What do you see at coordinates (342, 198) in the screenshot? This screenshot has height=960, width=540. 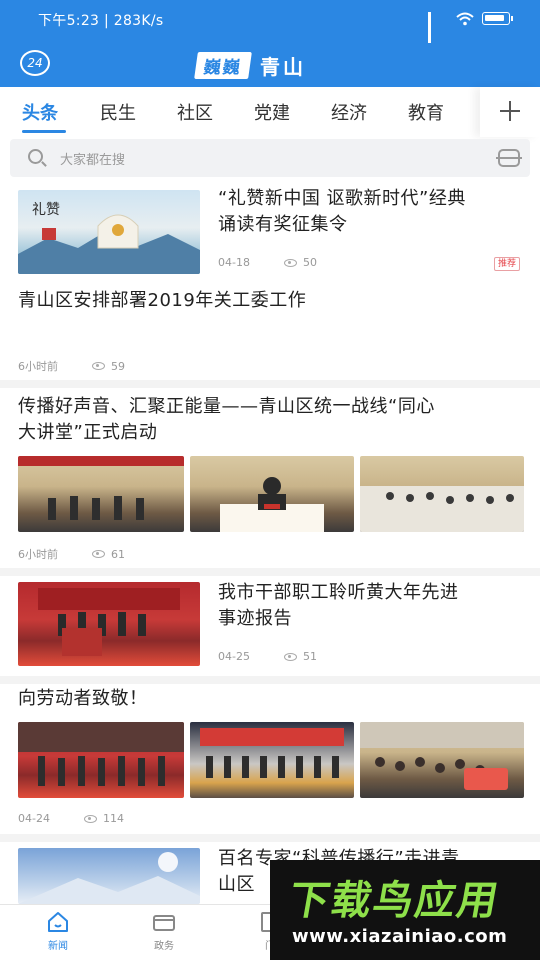 I see `article-title: “礼赞新中国 讴歌新时代”经典` at bounding box center [342, 198].